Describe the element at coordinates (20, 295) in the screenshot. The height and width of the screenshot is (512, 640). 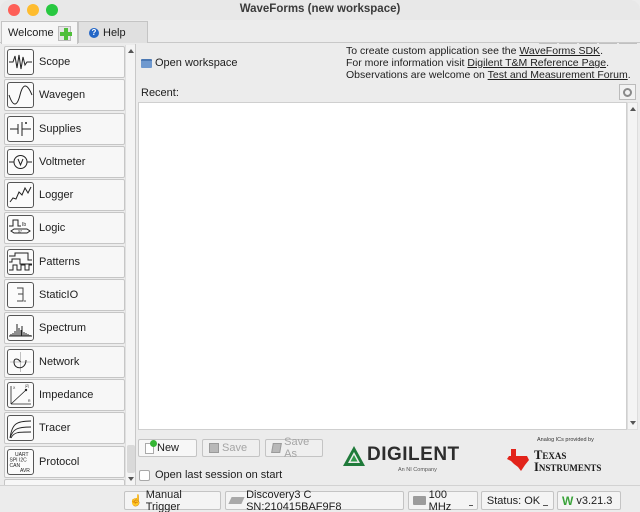
I see `staticio-icon` at that location.